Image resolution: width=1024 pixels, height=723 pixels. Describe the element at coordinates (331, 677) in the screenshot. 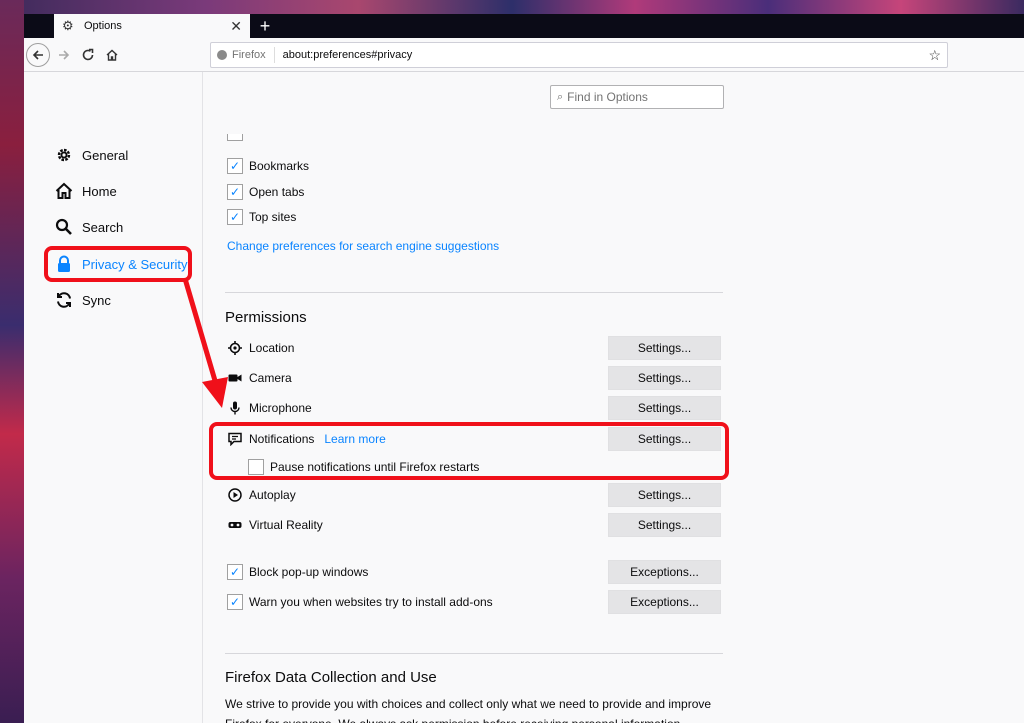

I see `data-collection-heading: Firefox Data Collection and Use` at that location.